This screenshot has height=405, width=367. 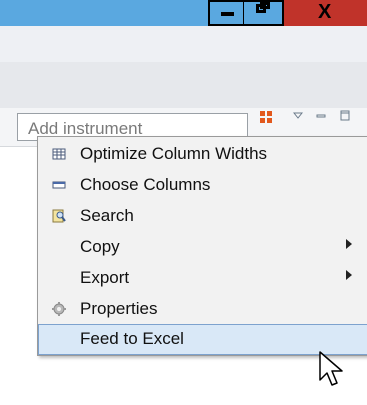 I want to click on restore-icon-front, so click(x=261, y=8).